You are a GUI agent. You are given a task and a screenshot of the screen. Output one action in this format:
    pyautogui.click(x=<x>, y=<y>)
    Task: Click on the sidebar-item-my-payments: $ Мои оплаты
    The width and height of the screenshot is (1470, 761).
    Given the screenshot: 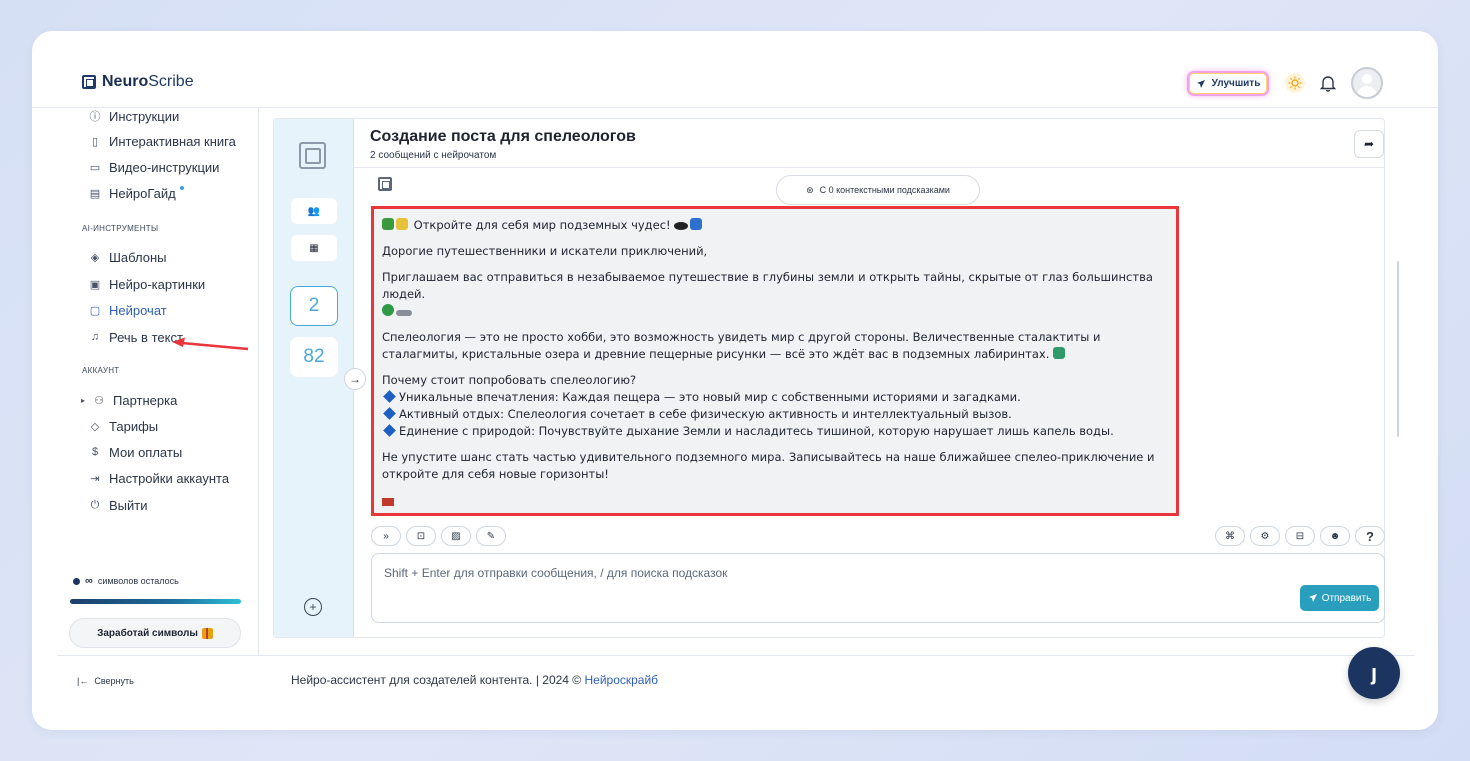 What is the action you would take?
    pyautogui.click(x=135, y=452)
    